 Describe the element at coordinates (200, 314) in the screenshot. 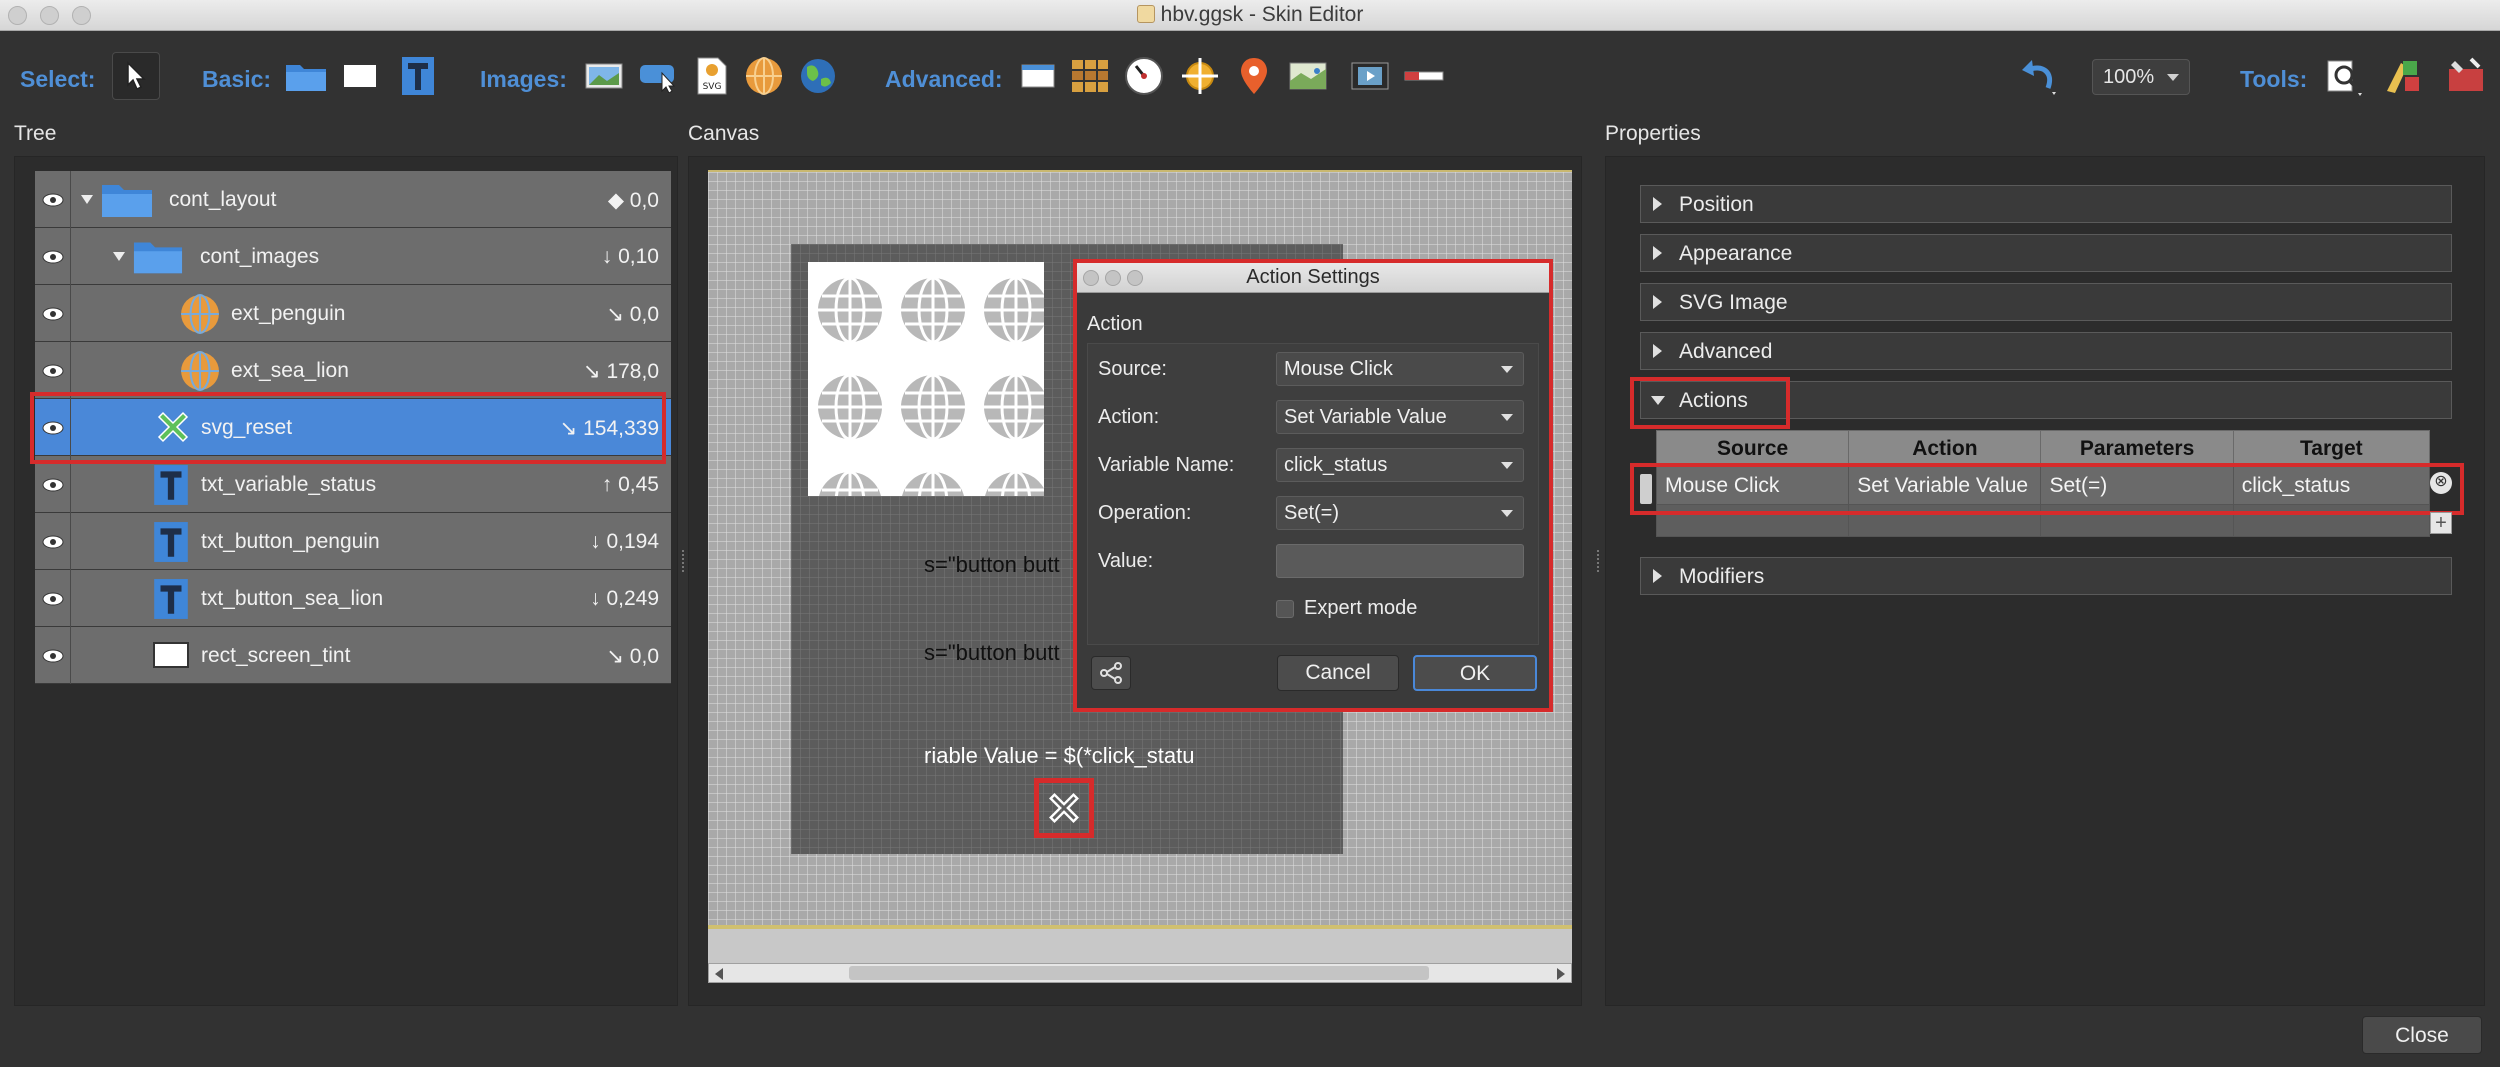

I see `panorama-globe-icon` at that location.